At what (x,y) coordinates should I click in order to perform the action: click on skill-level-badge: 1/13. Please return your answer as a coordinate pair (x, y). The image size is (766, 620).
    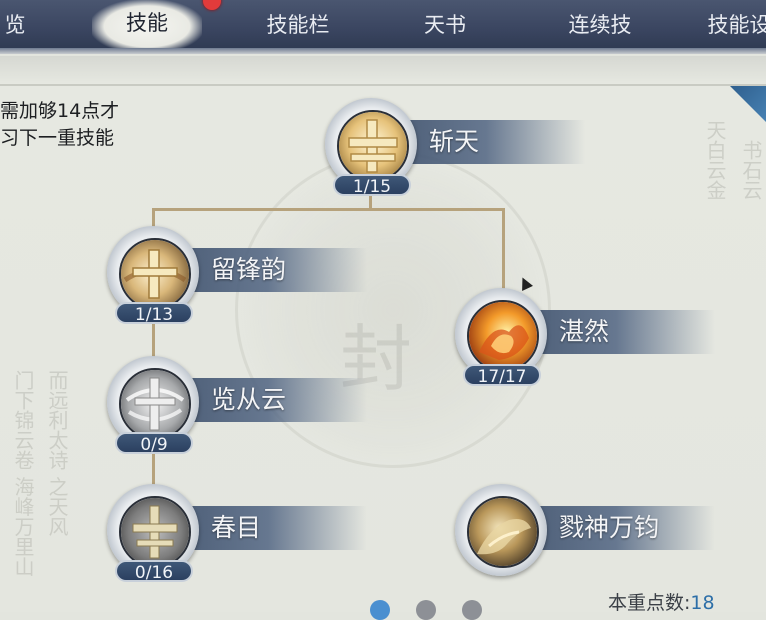
    Looking at the image, I should click on (154, 313).